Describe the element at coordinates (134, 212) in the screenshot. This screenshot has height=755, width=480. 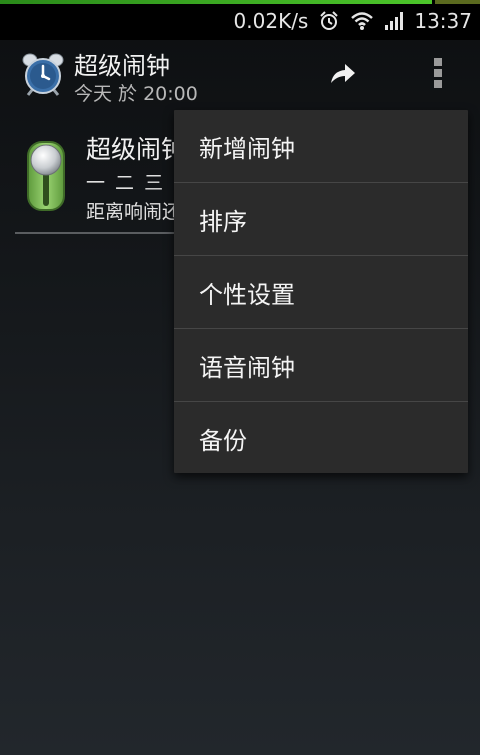
I see `alarm-countdown: 距离响闹还` at that location.